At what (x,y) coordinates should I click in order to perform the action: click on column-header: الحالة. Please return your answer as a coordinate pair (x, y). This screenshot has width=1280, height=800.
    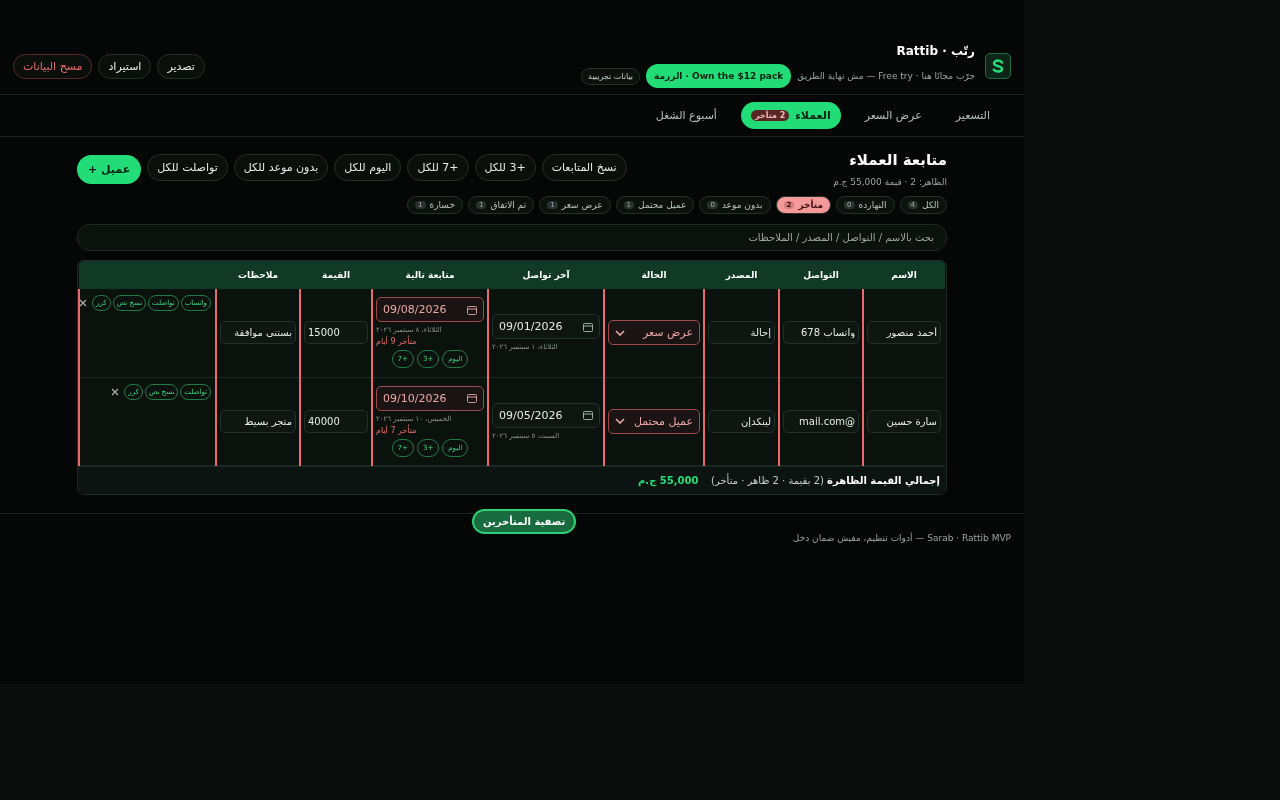
    Looking at the image, I should click on (654, 275).